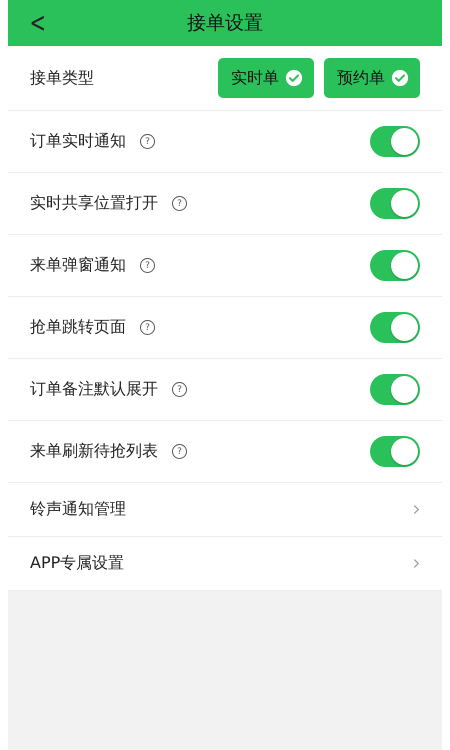  I want to click on setting-label: 订单实时通知, so click(78, 141).